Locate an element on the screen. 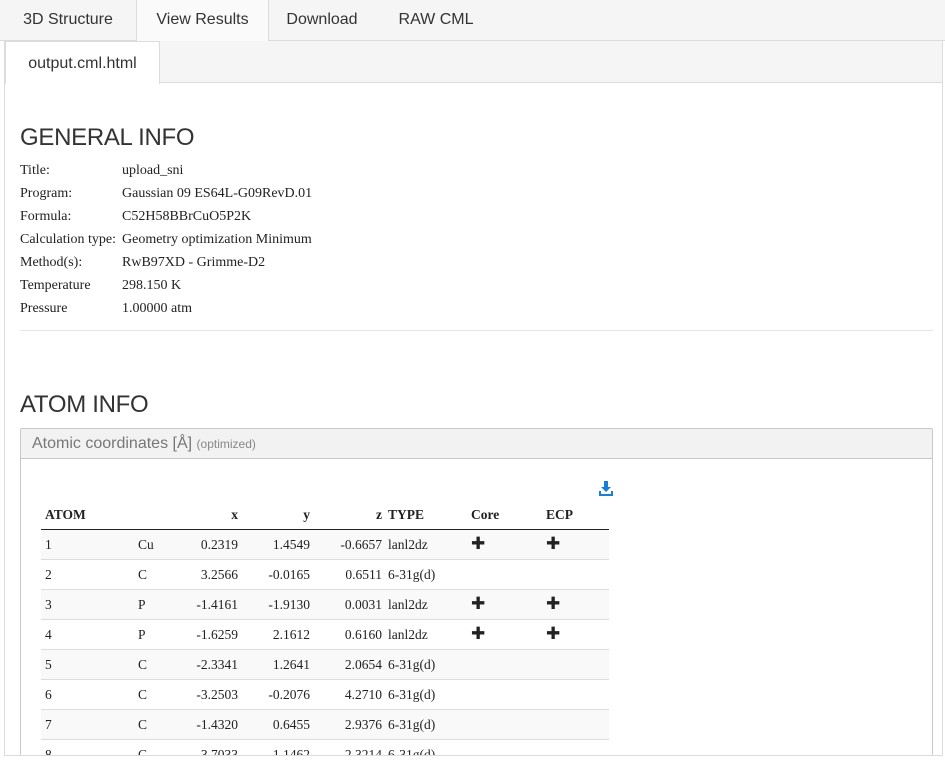 Image resolution: width=945 pixels, height=760 pixels. tab-download: Download is located at coordinates (322, 20).